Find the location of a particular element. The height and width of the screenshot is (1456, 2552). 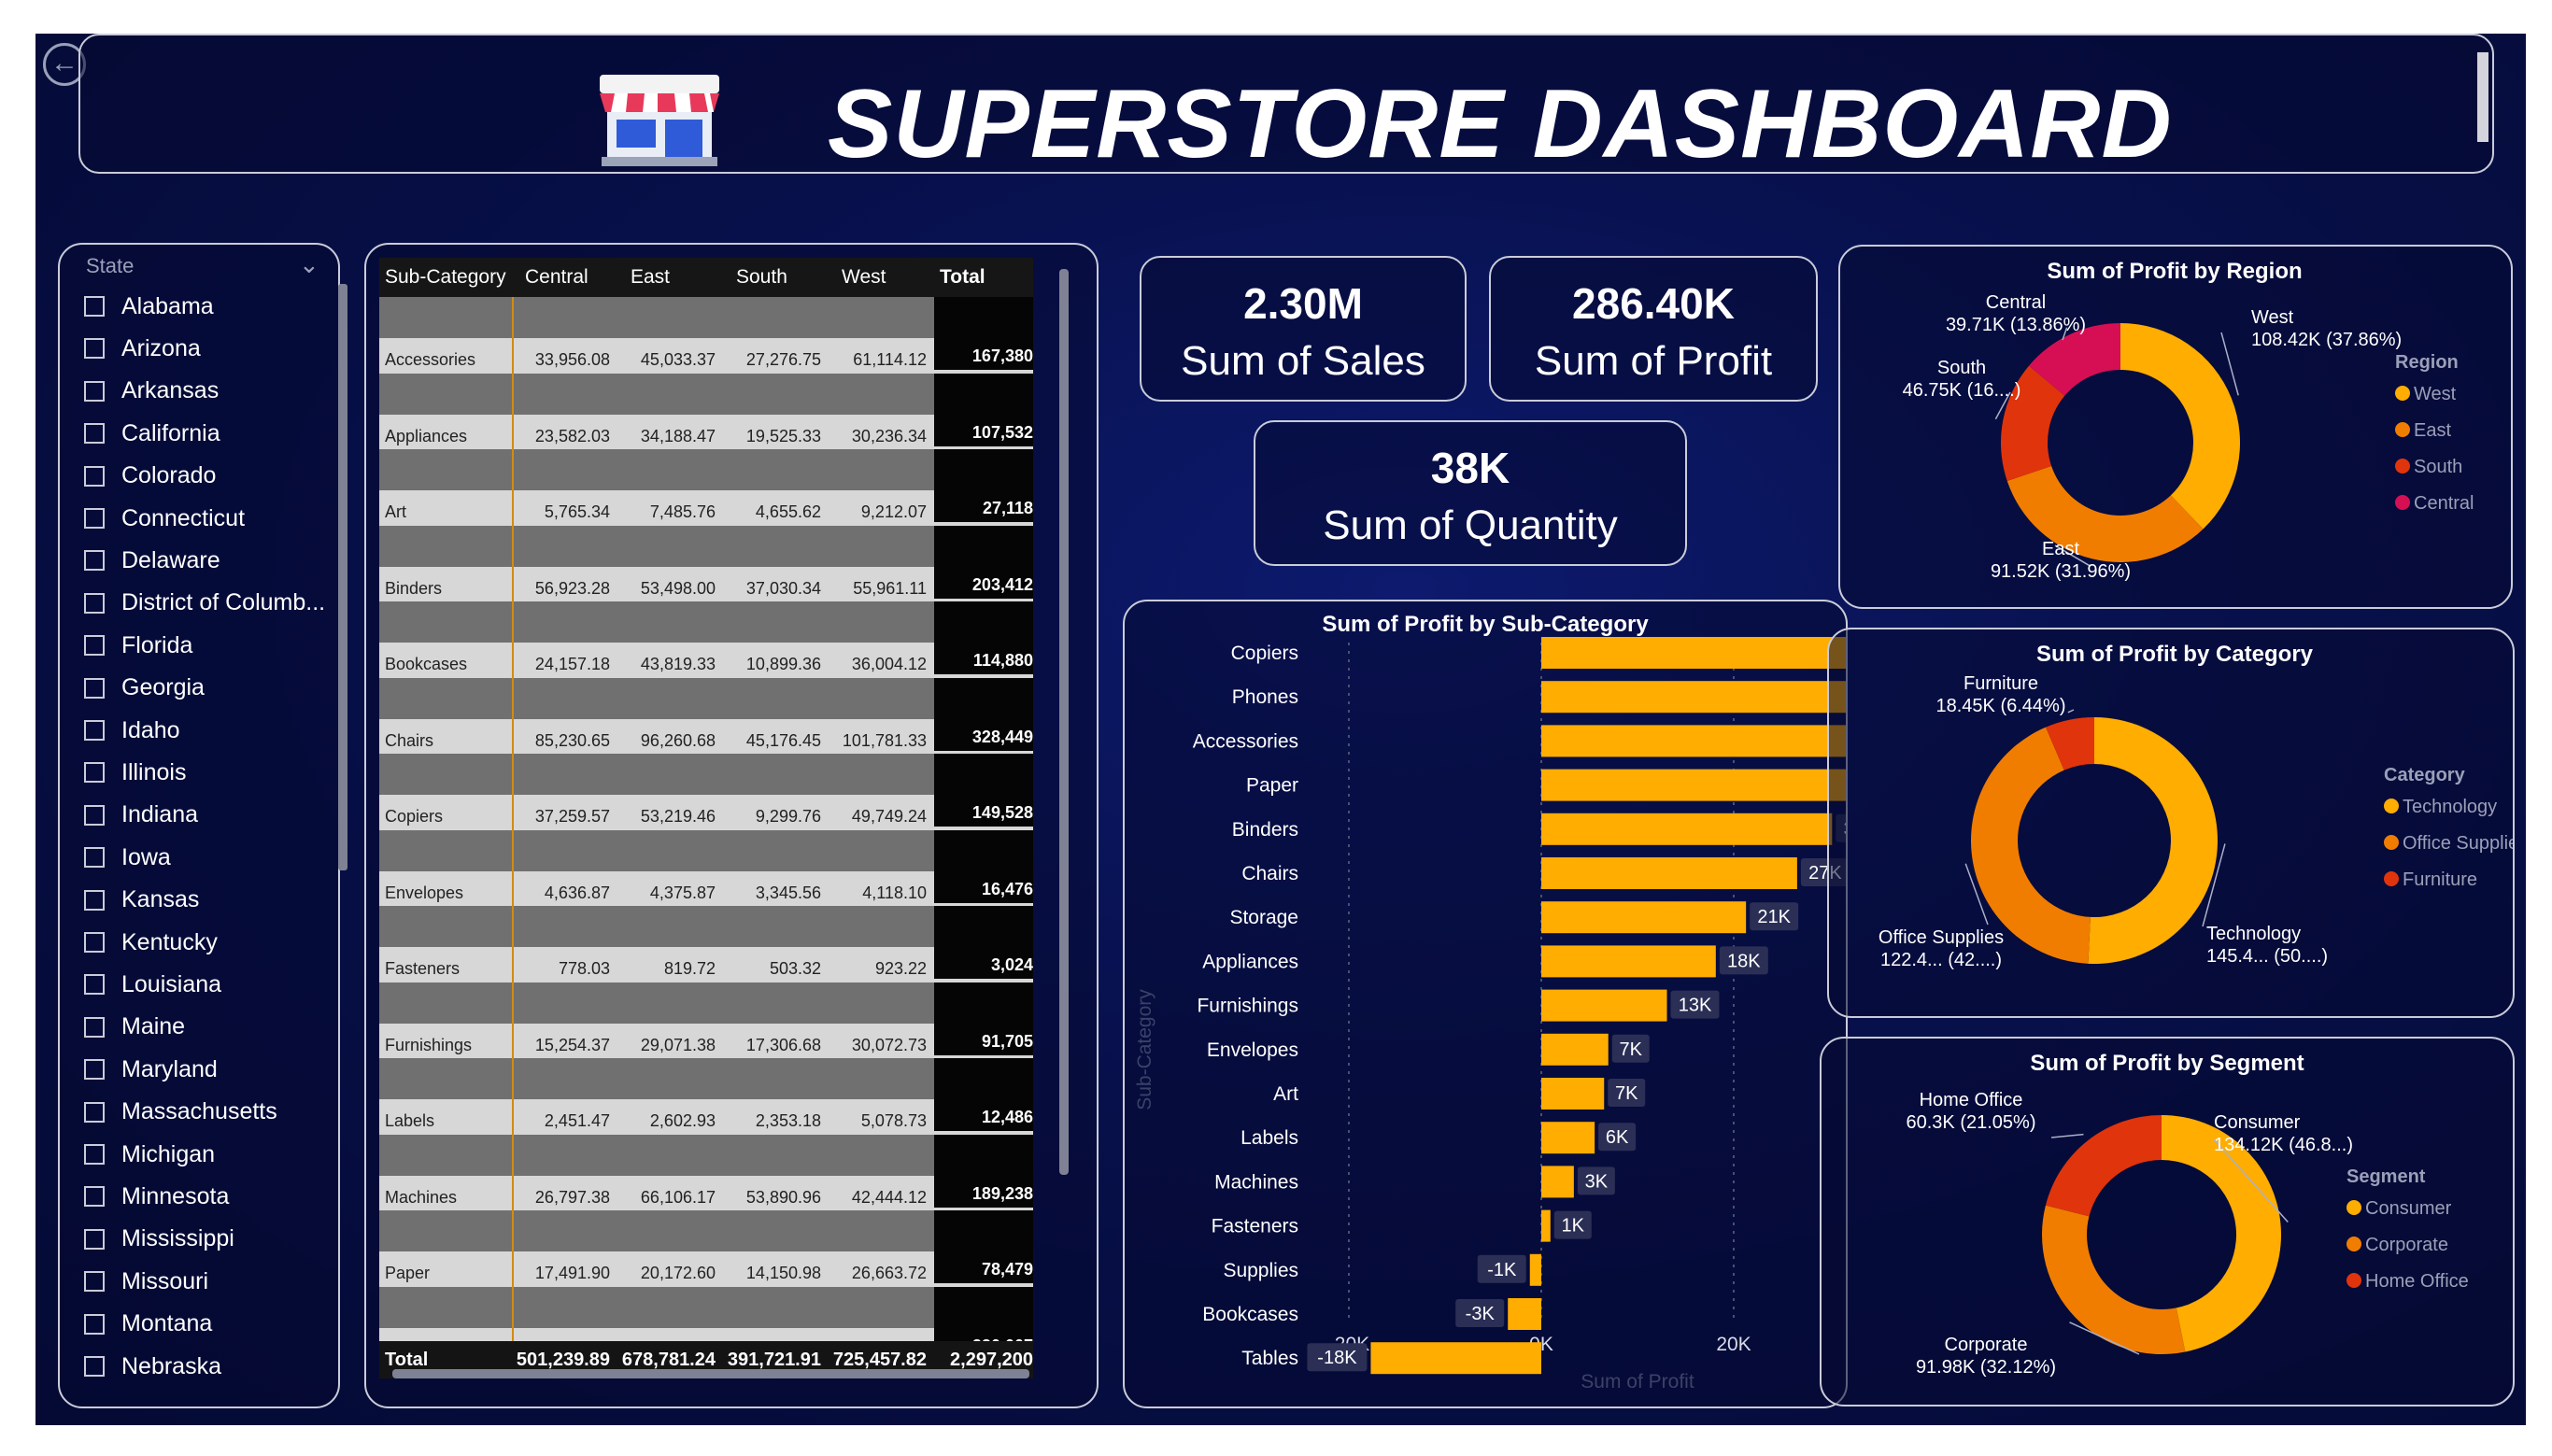

state-option: Illinois is located at coordinates (135, 772).